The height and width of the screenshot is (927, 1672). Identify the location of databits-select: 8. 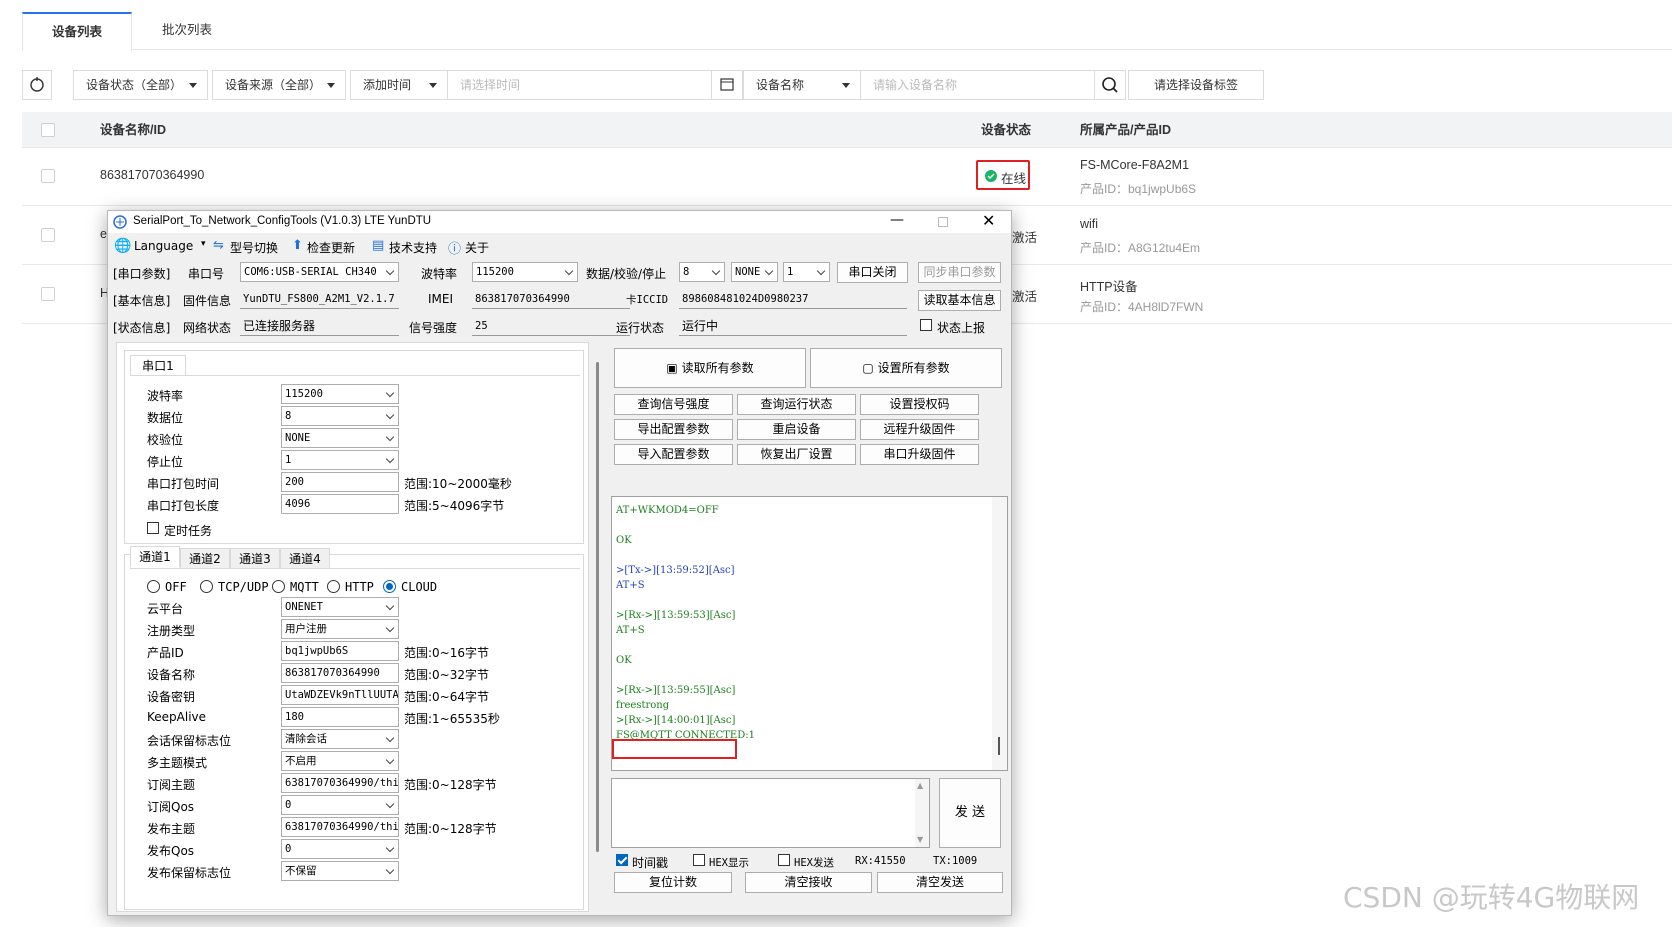
(702, 272).